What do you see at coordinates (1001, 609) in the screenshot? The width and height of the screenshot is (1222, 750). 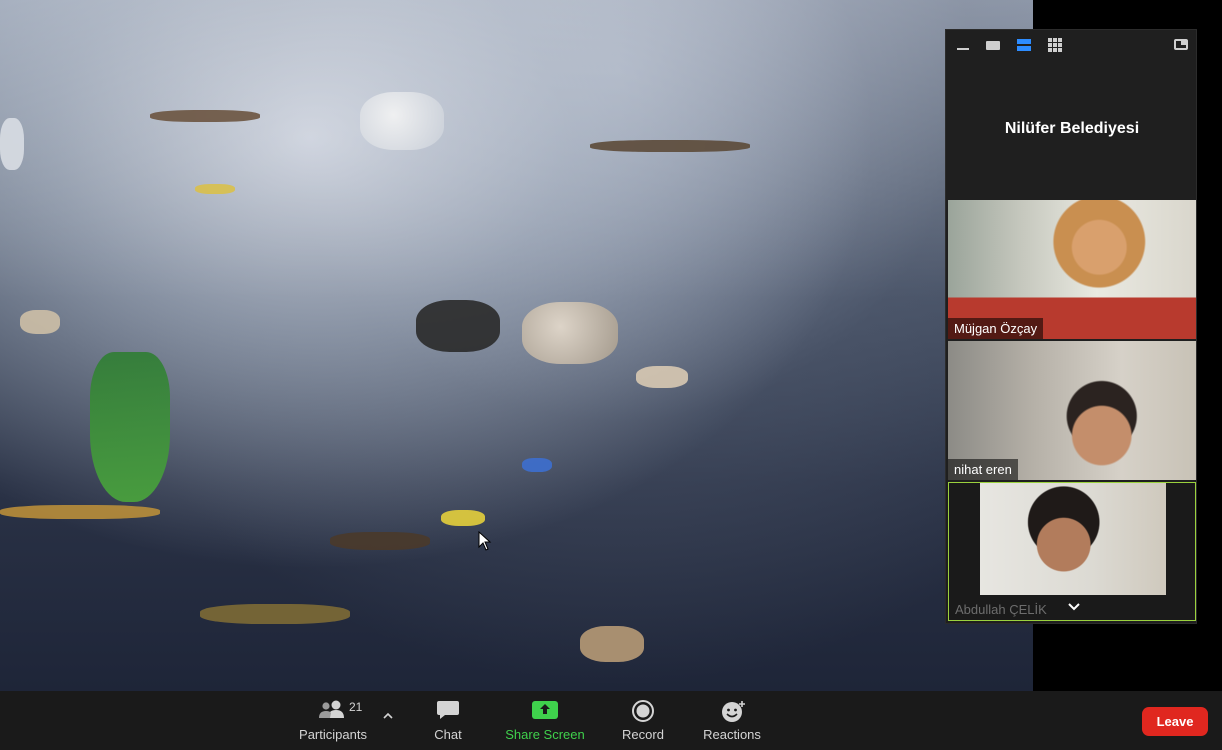 I see `participant-name: Abdullah ÇELİK` at bounding box center [1001, 609].